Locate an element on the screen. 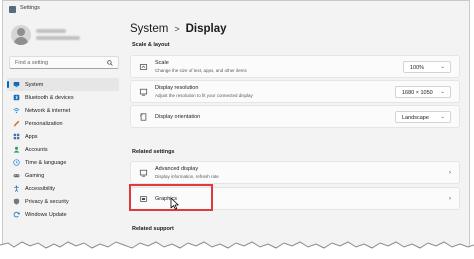  section-related-settings: Related settings is located at coordinates (153, 152).